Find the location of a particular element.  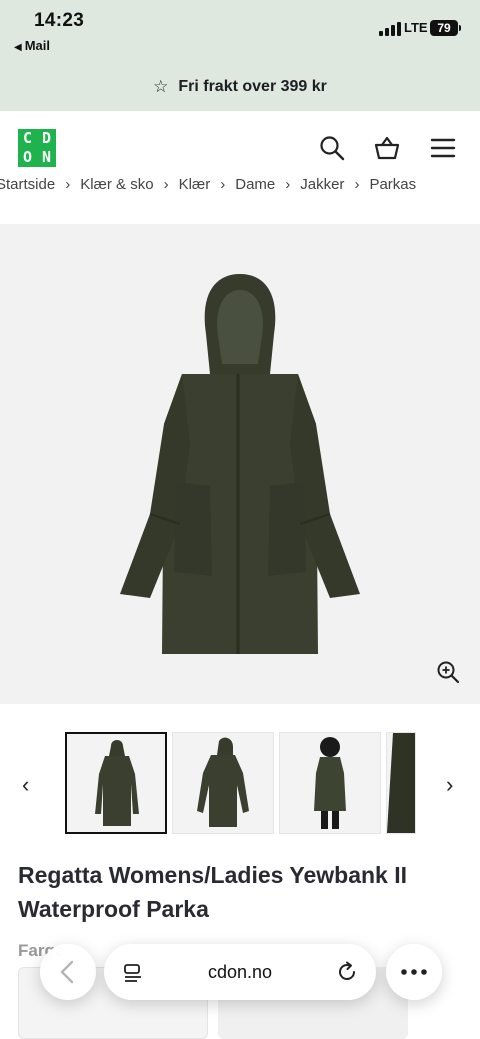

breadcrumb-item: Klær & sko is located at coordinates (116, 184).